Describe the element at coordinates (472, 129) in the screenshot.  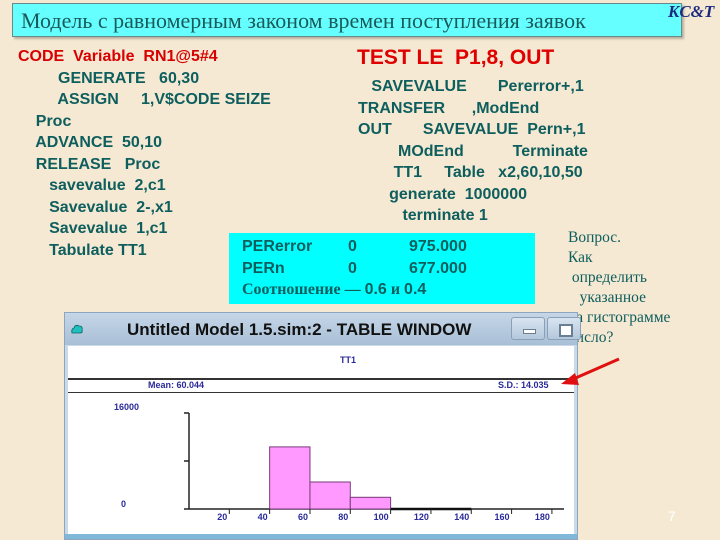
I see `code-line: OUT SAVEVALUE Pern+,1` at that location.